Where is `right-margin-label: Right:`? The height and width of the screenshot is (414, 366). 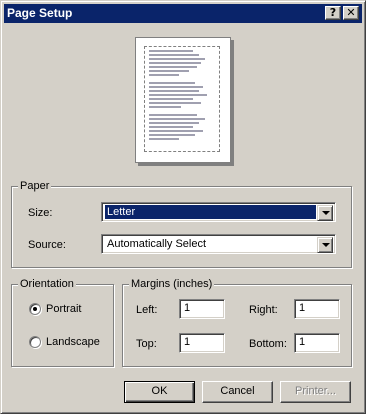
right-margin-label: Right: is located at coordinates (263, 310).